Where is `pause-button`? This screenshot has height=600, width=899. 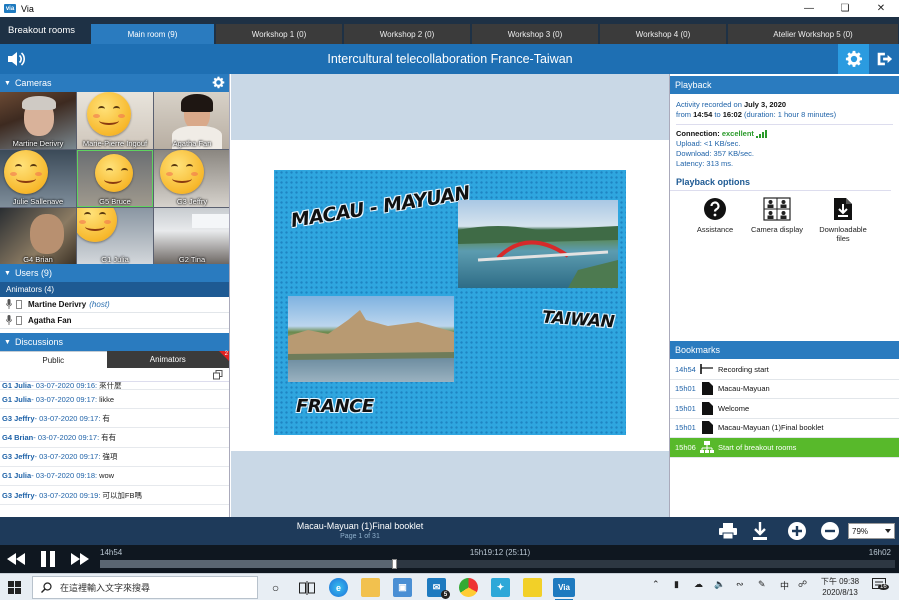
pause-button is located at coordinates (48, 559).